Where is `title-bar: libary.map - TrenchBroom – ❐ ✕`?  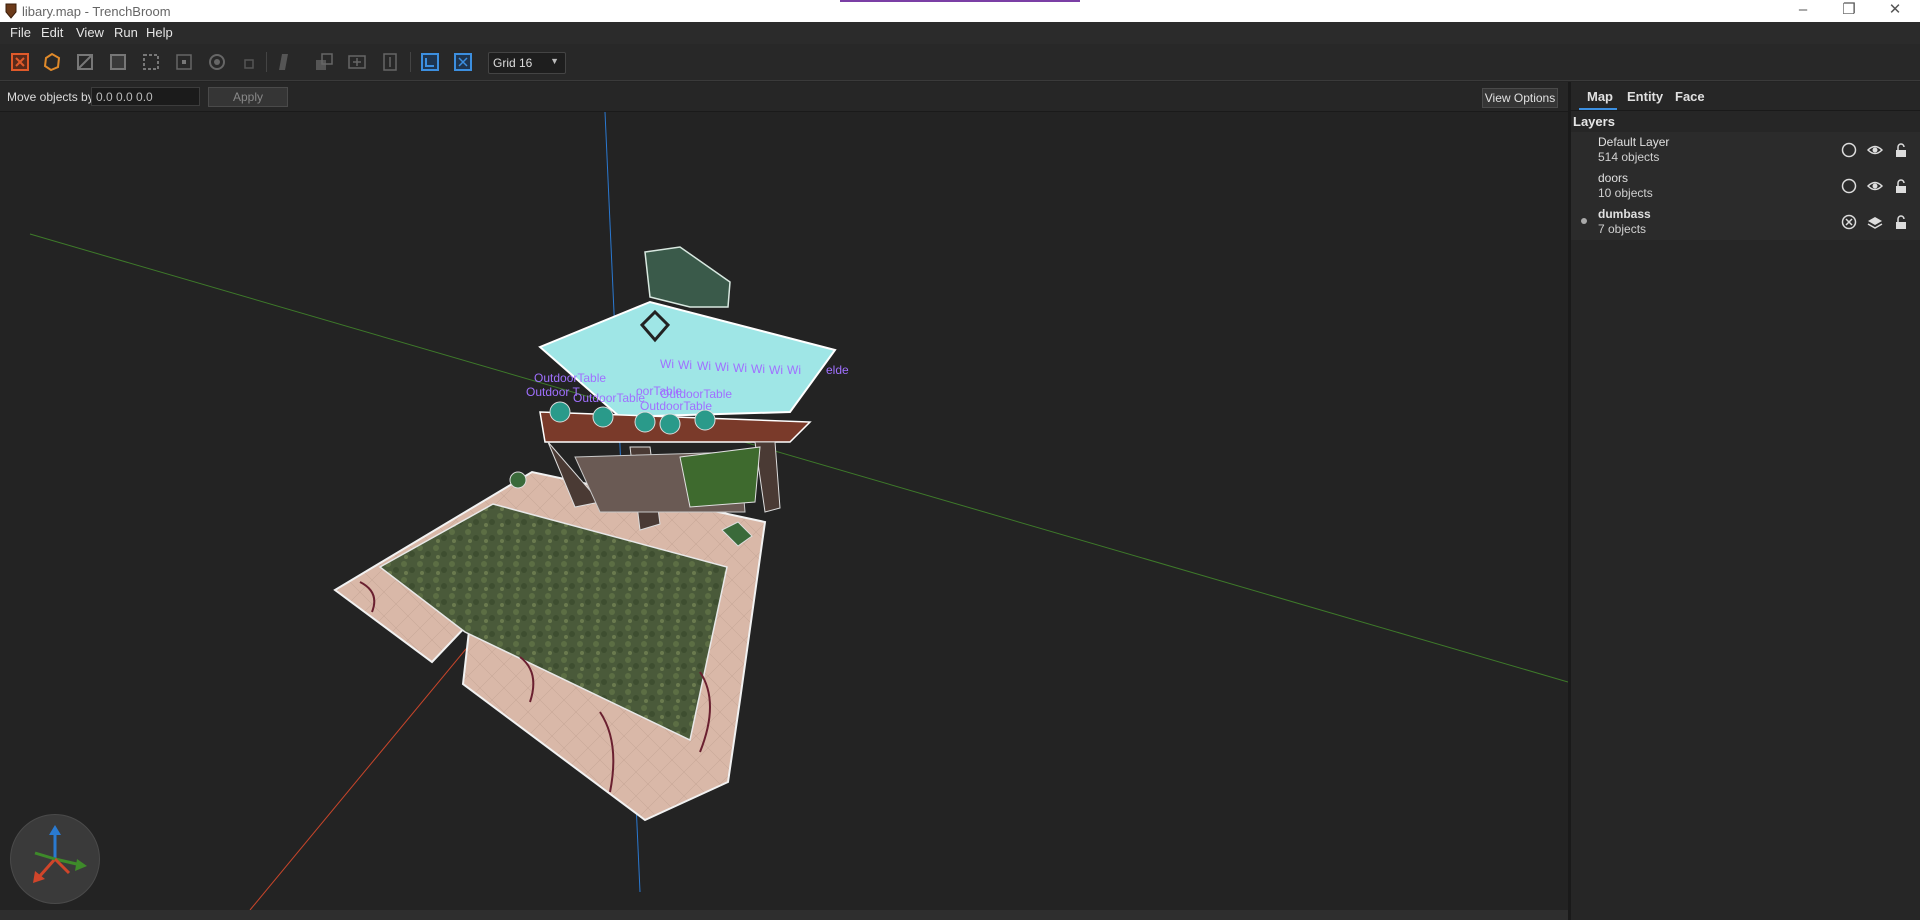
title-bar: libary.map - TrenchBroom – ❐ ✕ is located at coordinates (960, 11).